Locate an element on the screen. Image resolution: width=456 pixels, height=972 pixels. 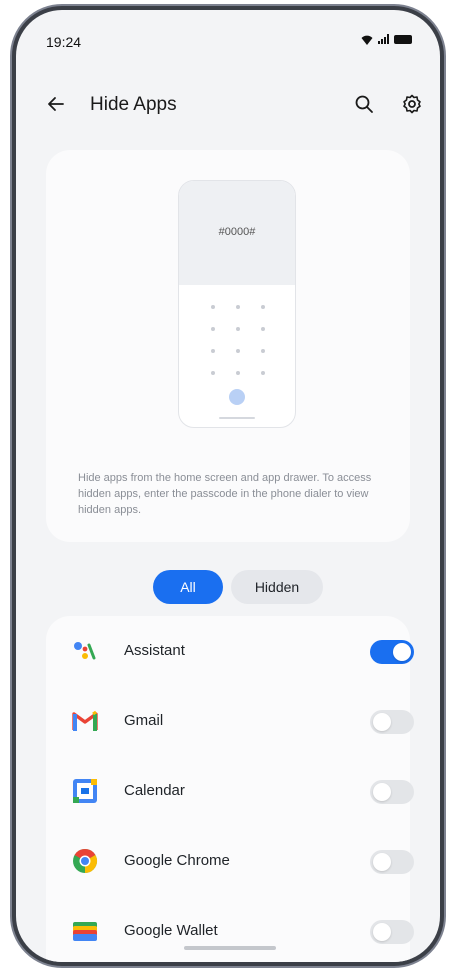
wifi-icon is located at coordinates (367, 39).